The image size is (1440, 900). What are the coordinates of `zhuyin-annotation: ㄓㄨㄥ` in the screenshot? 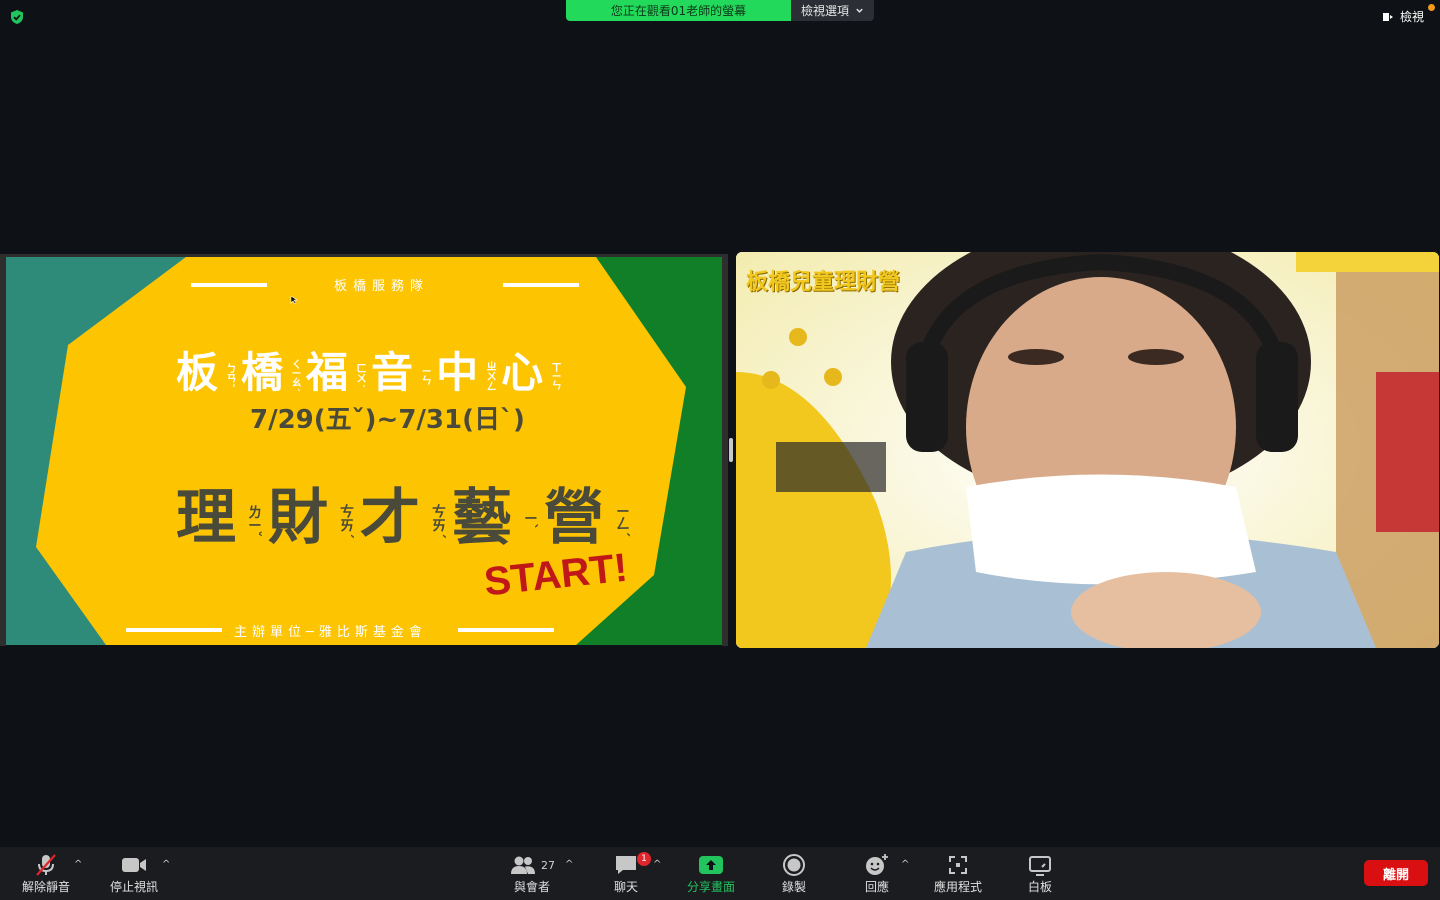 It's located at (490, 375).